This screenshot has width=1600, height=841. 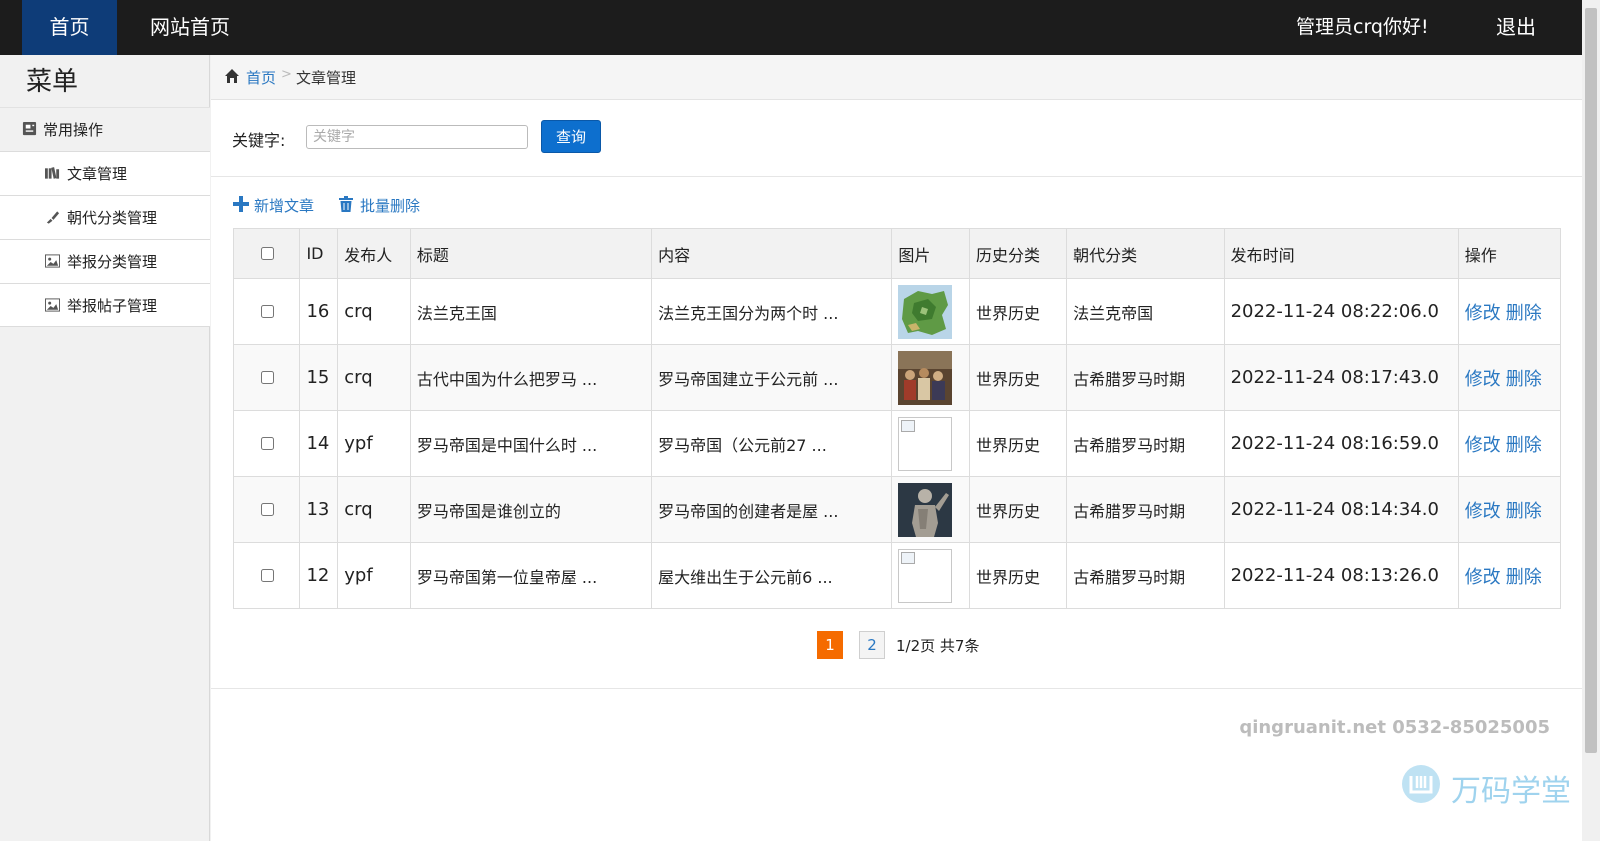 What do you see at coordinates (1591, 380) in the screenshot?
I see `scrollbar-thumb` at bounding box center [1591, 380].